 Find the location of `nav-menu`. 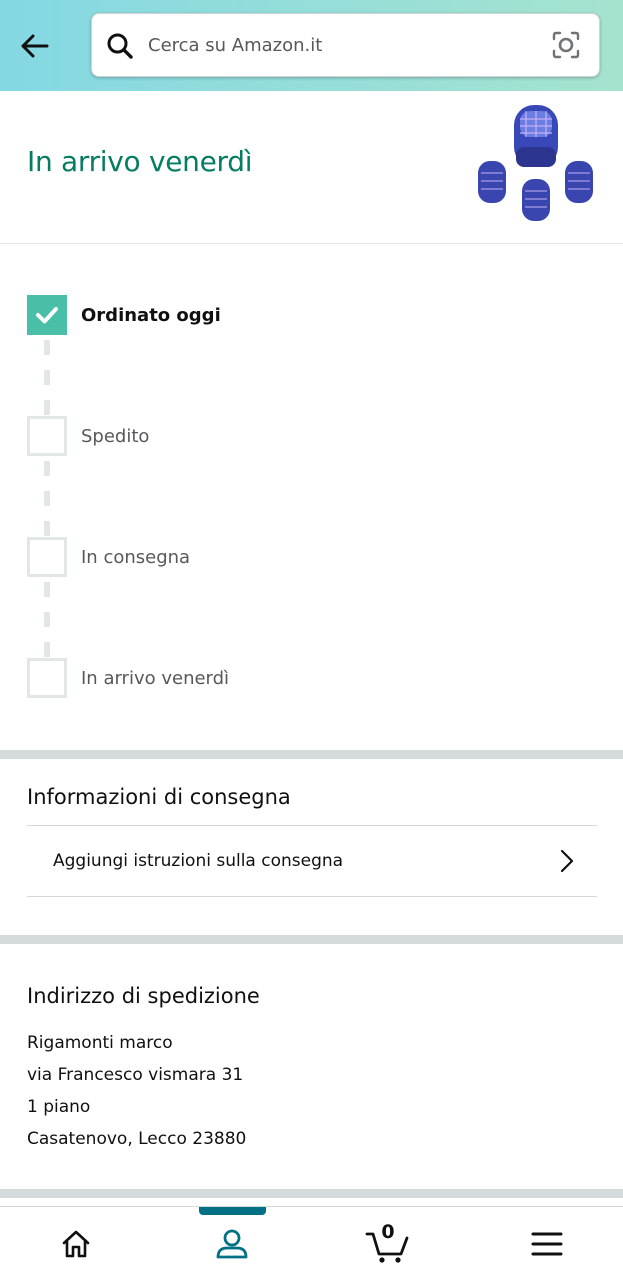

nav-menu is located at coordinates (547, 1243).